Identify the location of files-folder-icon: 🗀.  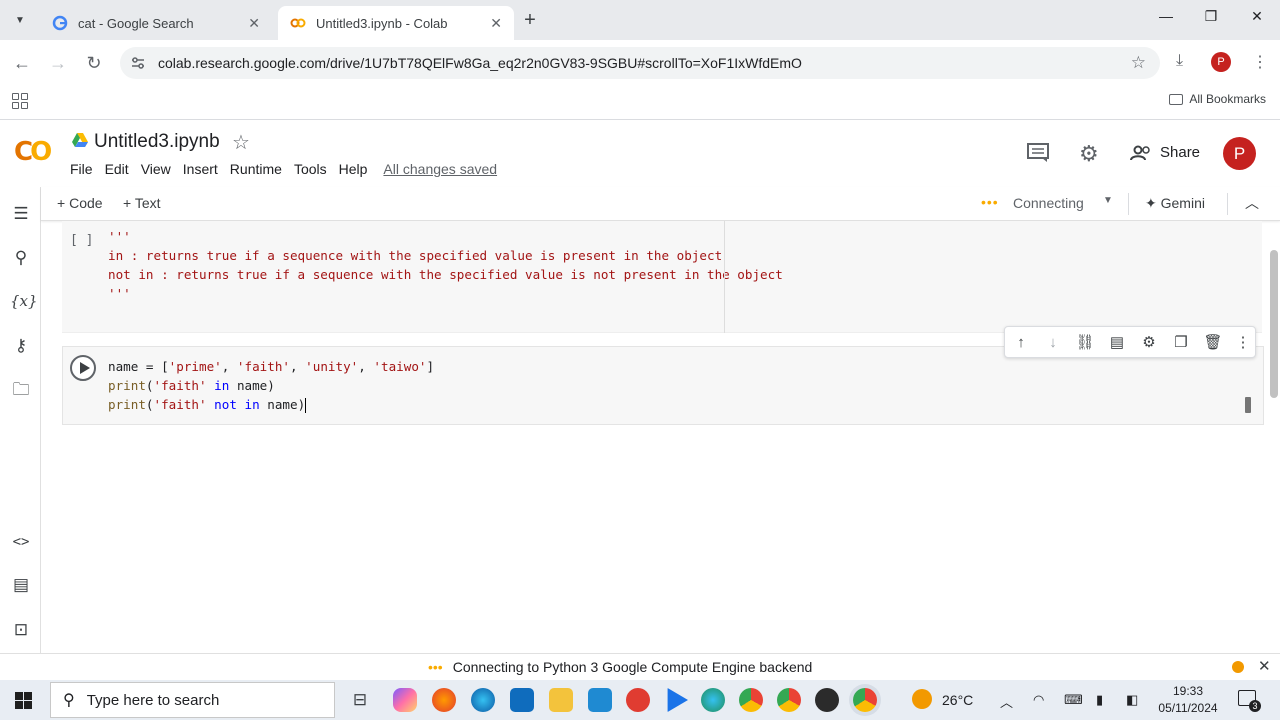
(21, 390).